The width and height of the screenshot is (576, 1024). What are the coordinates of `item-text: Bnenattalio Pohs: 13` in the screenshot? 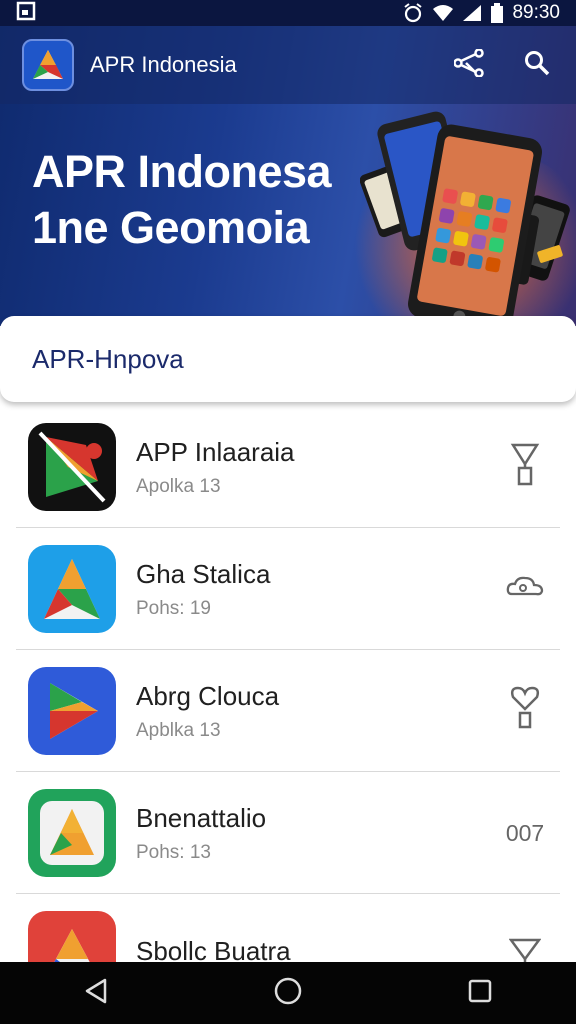 It's located at (201, 833).